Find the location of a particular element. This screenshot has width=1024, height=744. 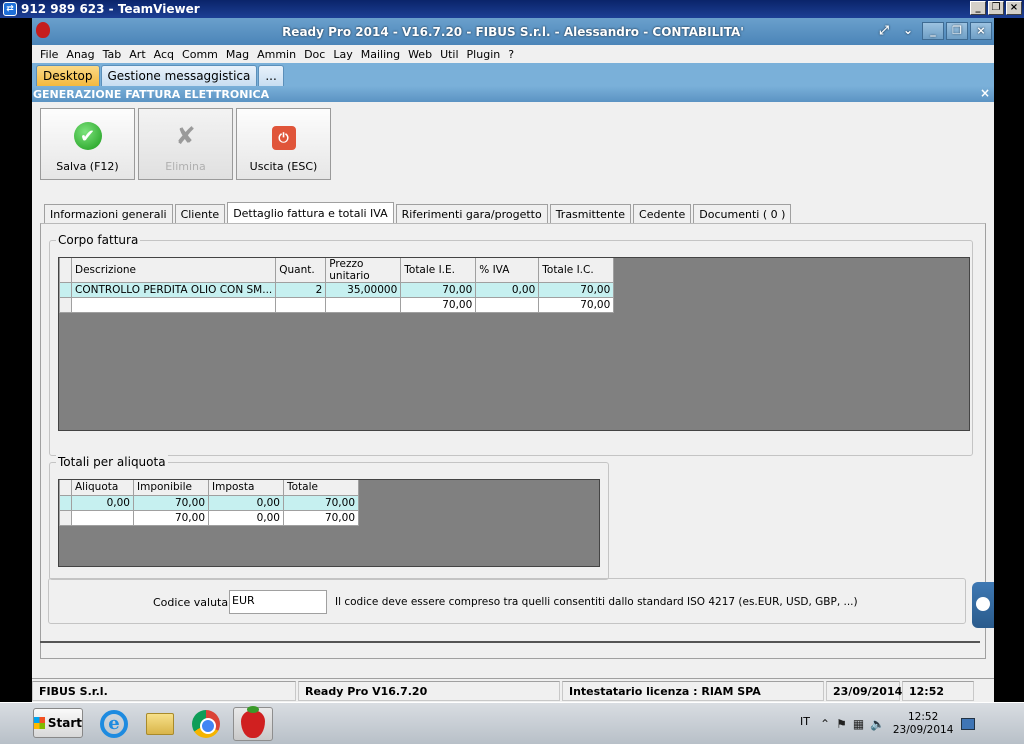

network-icon: ▦ is located at coordinates (858, 724).